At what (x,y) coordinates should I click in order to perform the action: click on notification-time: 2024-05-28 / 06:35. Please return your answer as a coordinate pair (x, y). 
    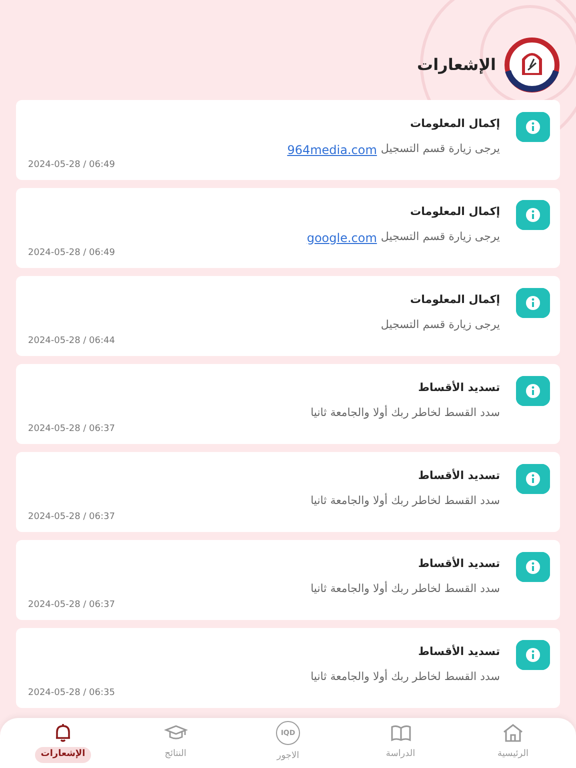
    Looking at the image, I should click on (71, 693).